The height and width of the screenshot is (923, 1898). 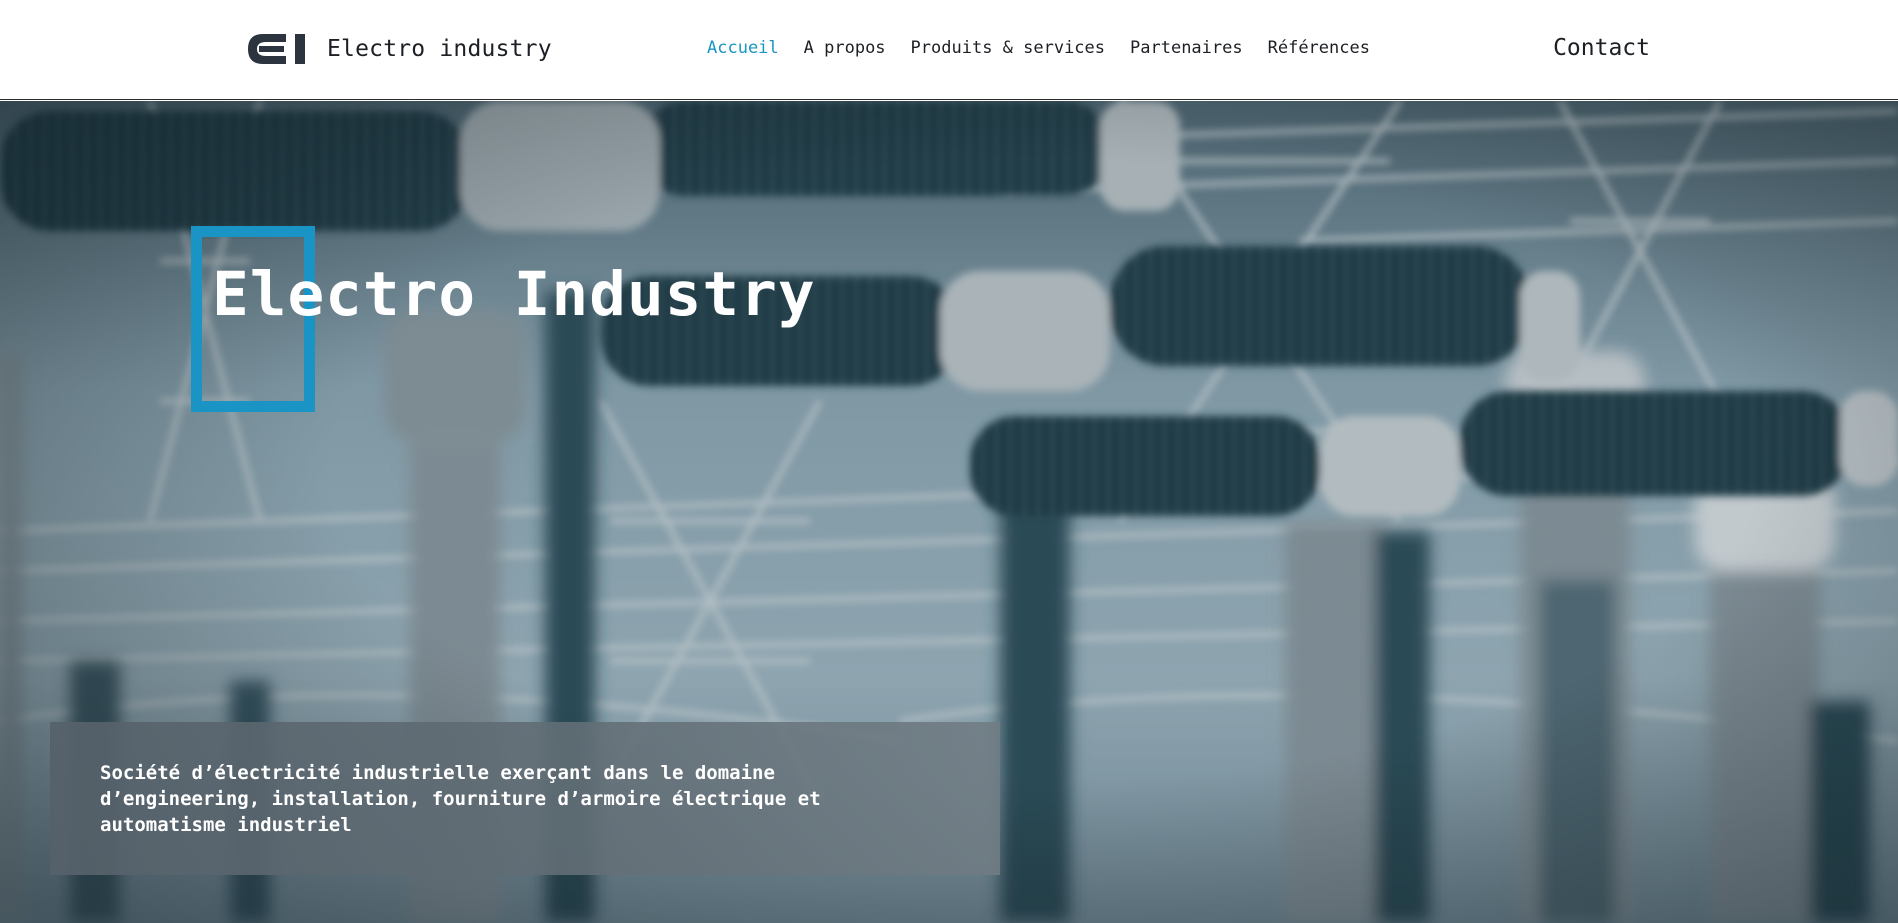 What do you see at coordinates (1186, 48) in the screenshot?
I see `nav-item-partenaires: Partenaires` at bounding box center [1186, 48].